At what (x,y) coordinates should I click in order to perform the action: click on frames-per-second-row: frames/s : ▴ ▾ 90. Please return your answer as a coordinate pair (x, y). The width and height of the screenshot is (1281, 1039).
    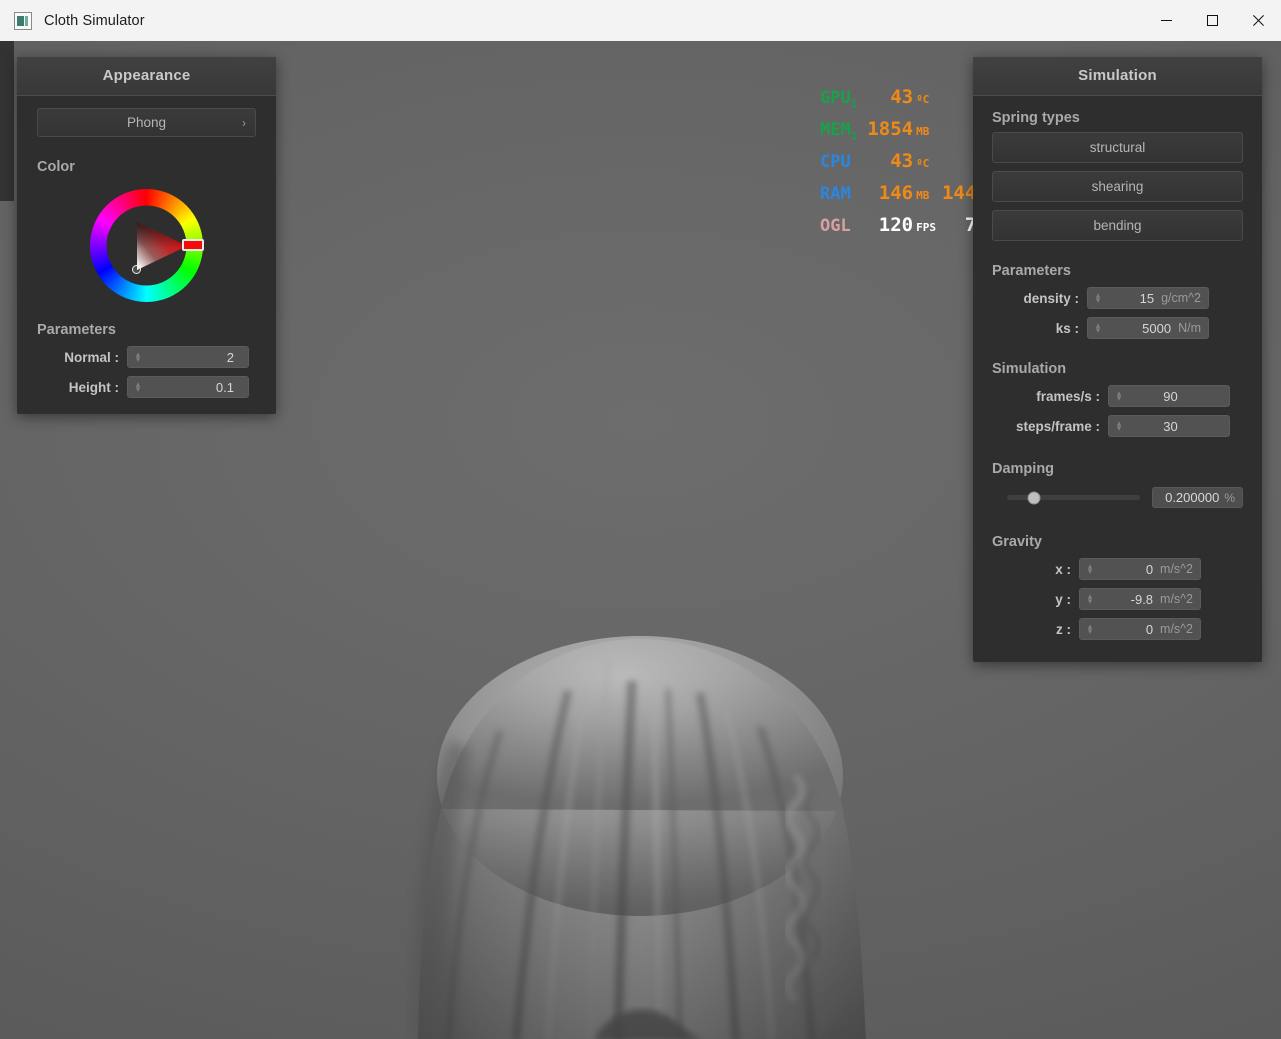
    Looking at the image, I should click on (1117, 396).